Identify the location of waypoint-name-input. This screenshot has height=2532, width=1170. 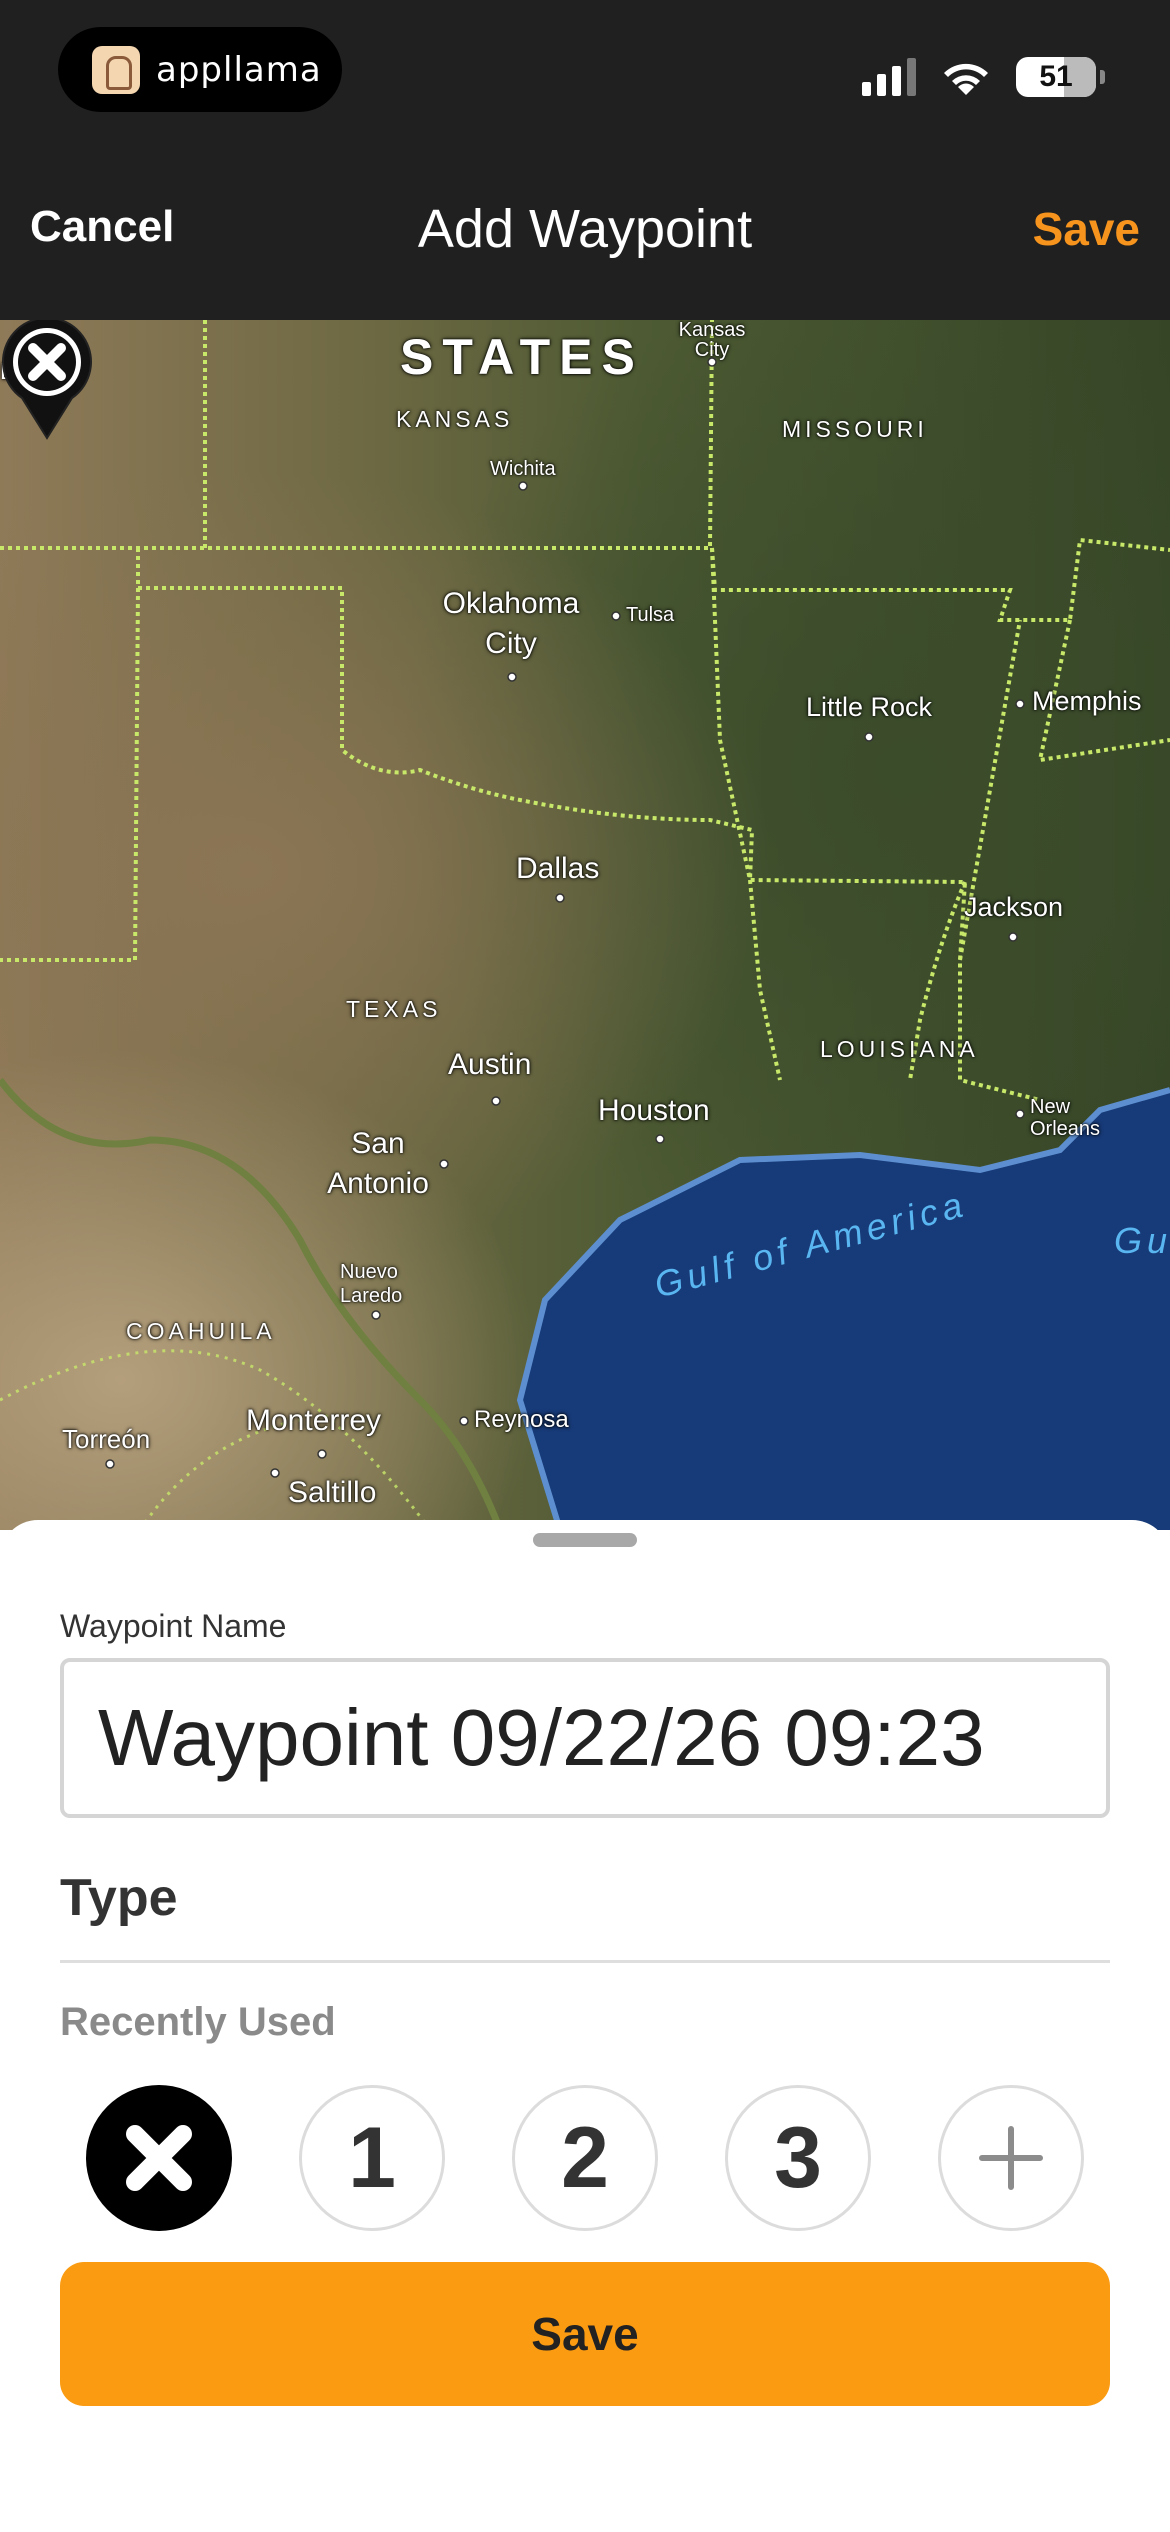
(585, 1738).